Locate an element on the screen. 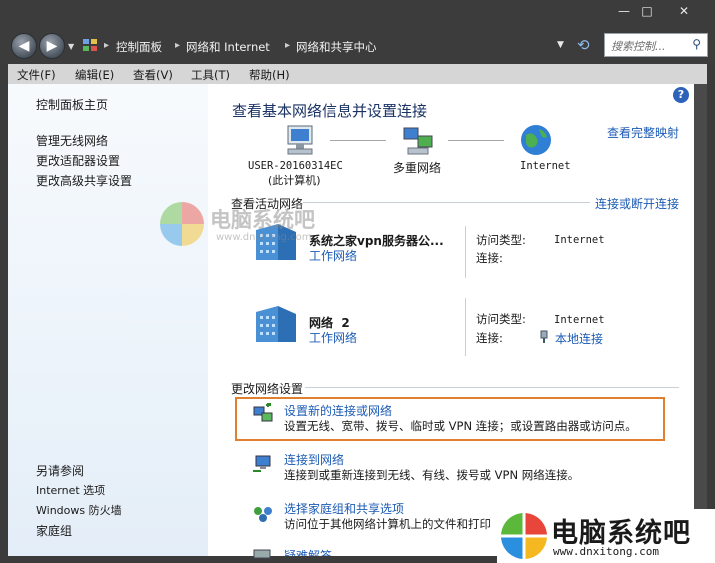  refresh-icon: ⟲ is located at coordinates (583, 45).